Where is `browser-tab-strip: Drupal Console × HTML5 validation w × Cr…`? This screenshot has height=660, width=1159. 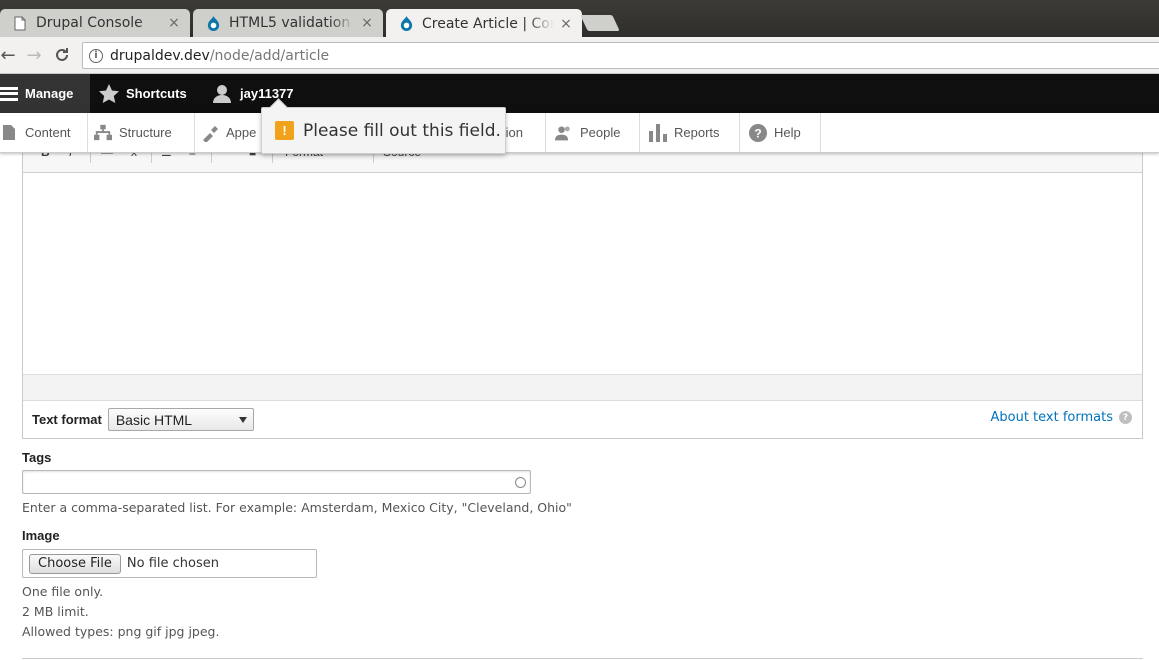 browser-tab-strip: Drupal Console × HTML5 validation w × Cr… is located at coordinates (579, 19).